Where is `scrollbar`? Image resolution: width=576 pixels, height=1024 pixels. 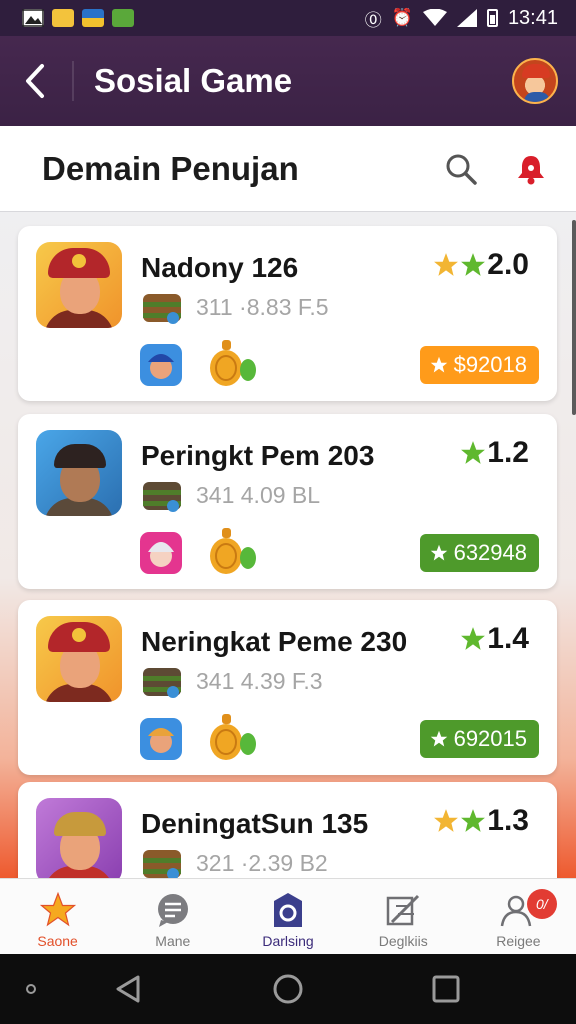 scrollbar is located at coordinates (574, 317).